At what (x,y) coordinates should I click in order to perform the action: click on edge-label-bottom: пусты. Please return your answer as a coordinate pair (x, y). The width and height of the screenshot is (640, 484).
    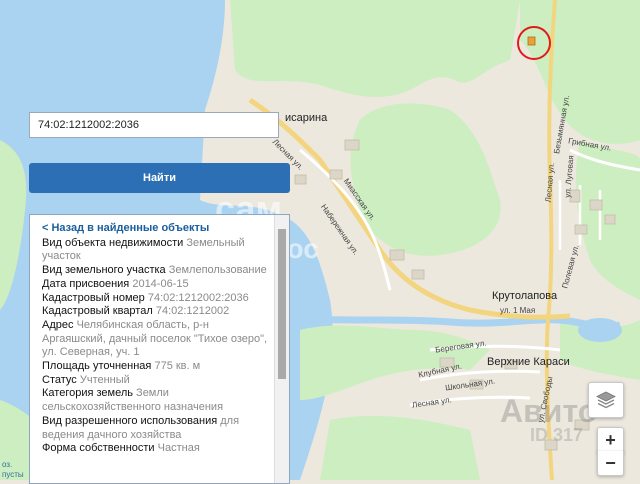
    Looking at the image, I should click on (13, 474).